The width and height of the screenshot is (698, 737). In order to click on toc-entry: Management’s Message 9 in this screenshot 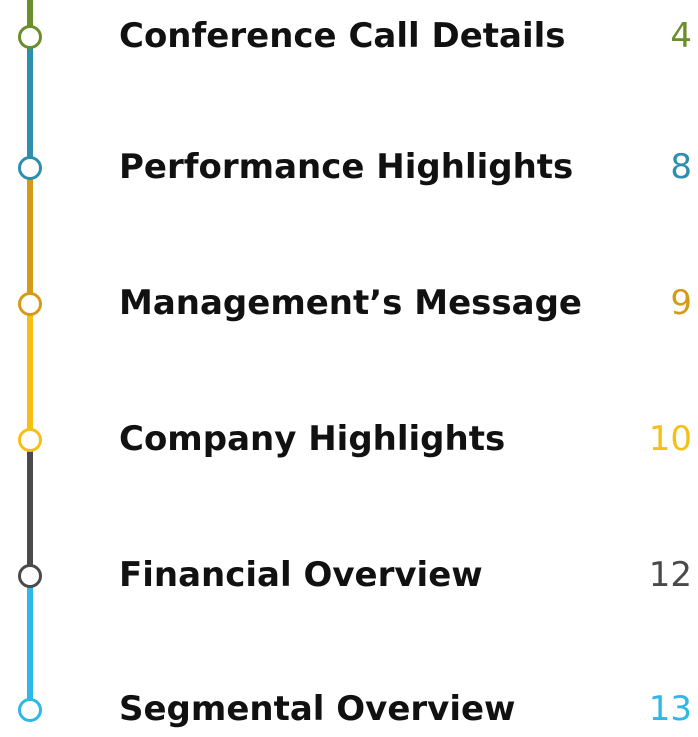, I will do `click(349, 303)`.